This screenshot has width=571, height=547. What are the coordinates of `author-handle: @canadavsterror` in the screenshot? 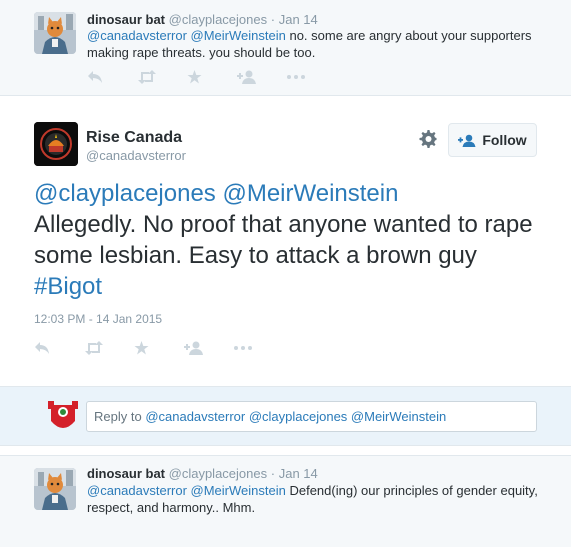 It's located at (136, 155).